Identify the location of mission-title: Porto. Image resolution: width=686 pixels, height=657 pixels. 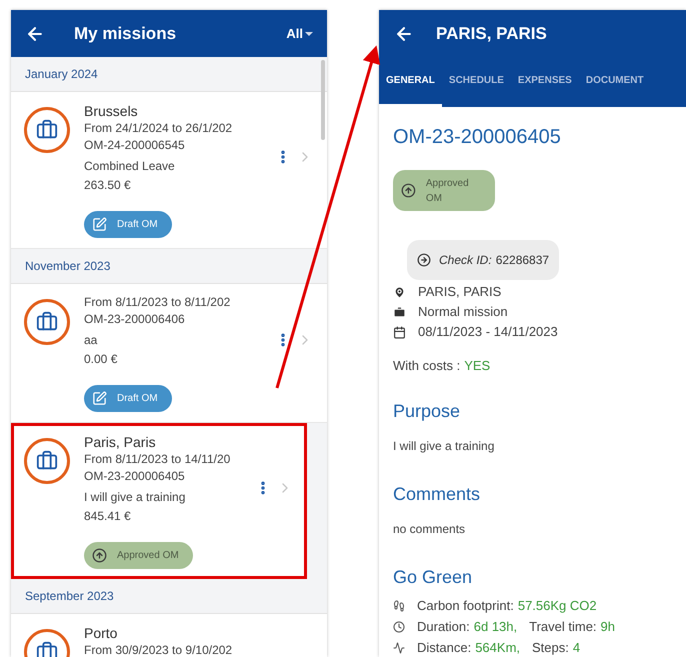
(101, 633).